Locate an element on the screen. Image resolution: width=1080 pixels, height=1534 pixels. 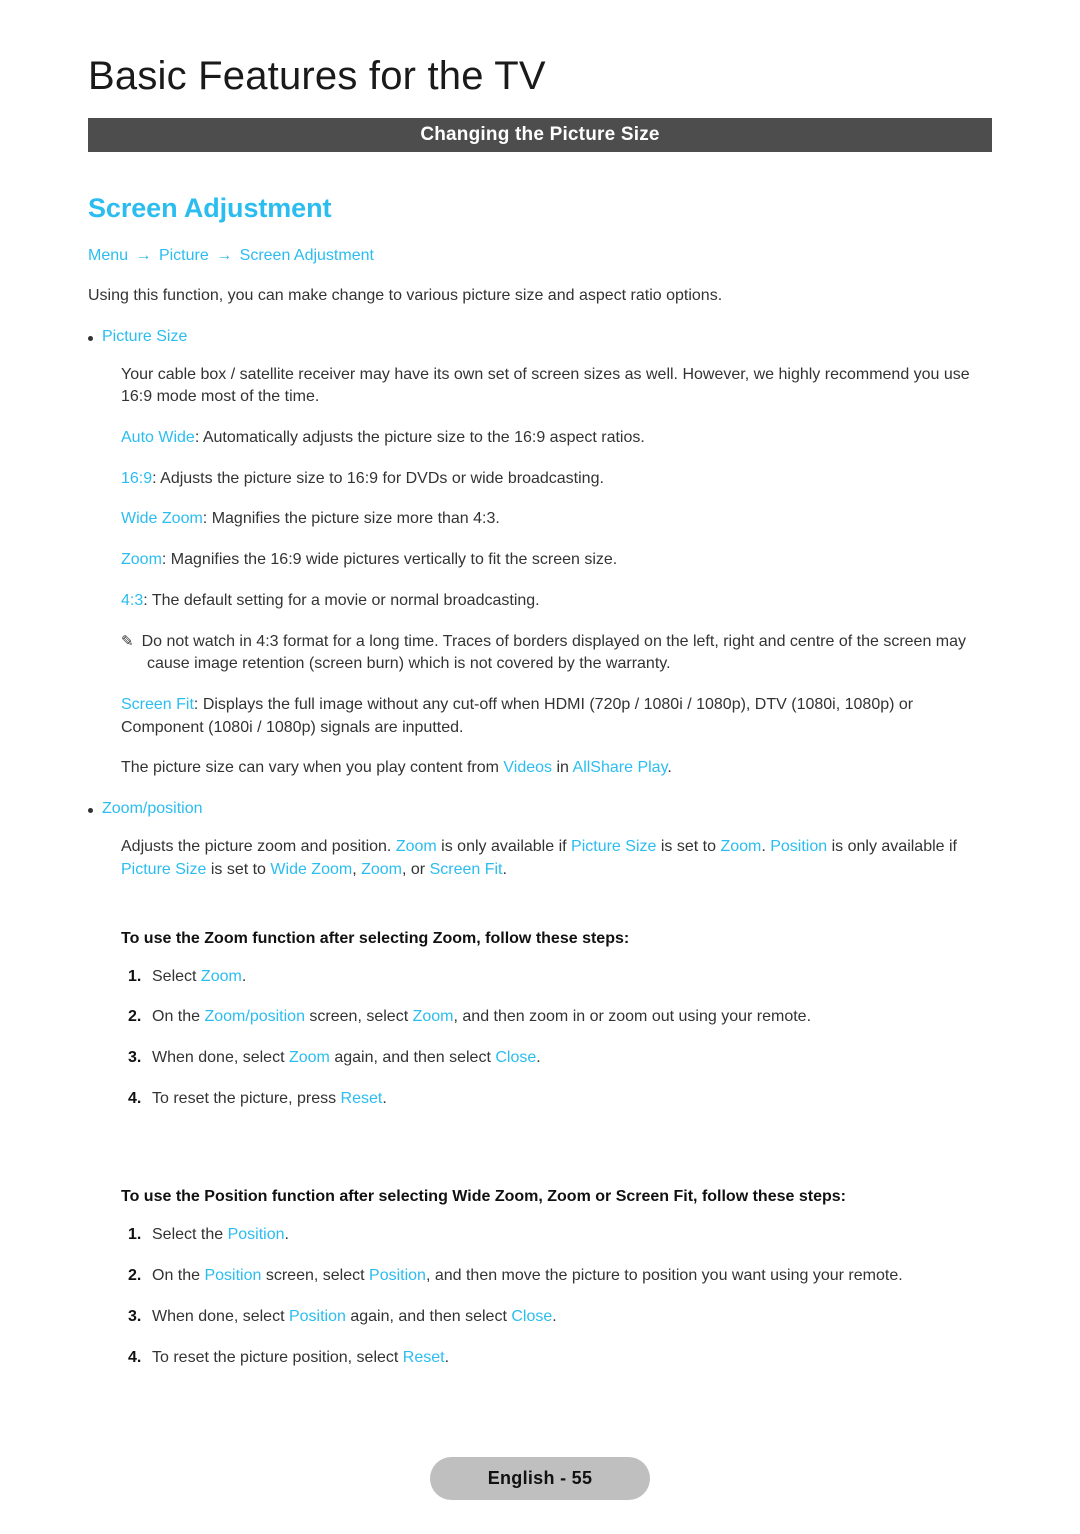
step-link-2: Position is located at coordinates (397, 1275).